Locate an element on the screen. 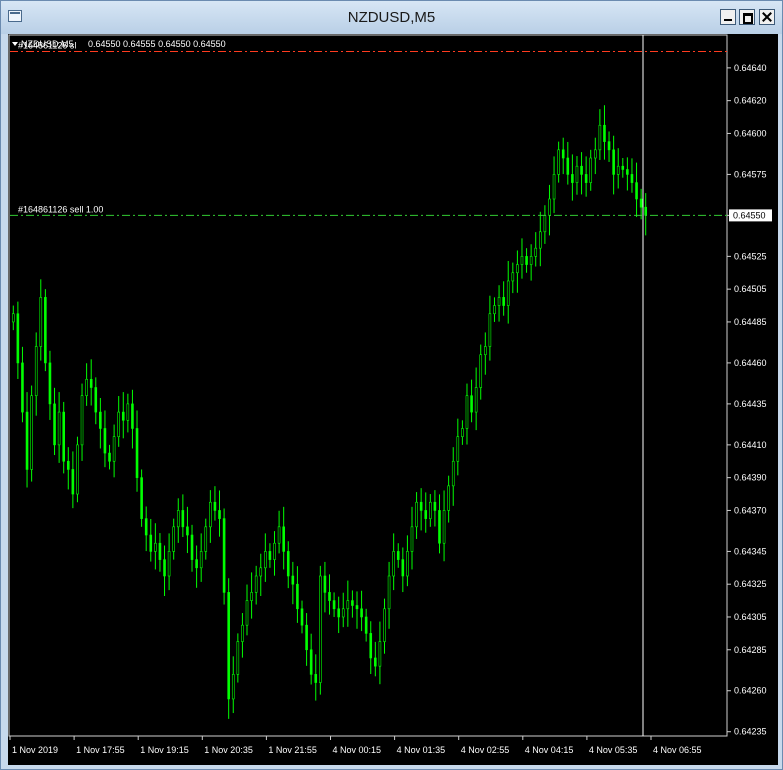 The width and height of the screenshot is (783, 770). y-tick-label: 0.64260 is located at coordinates (750, 691).